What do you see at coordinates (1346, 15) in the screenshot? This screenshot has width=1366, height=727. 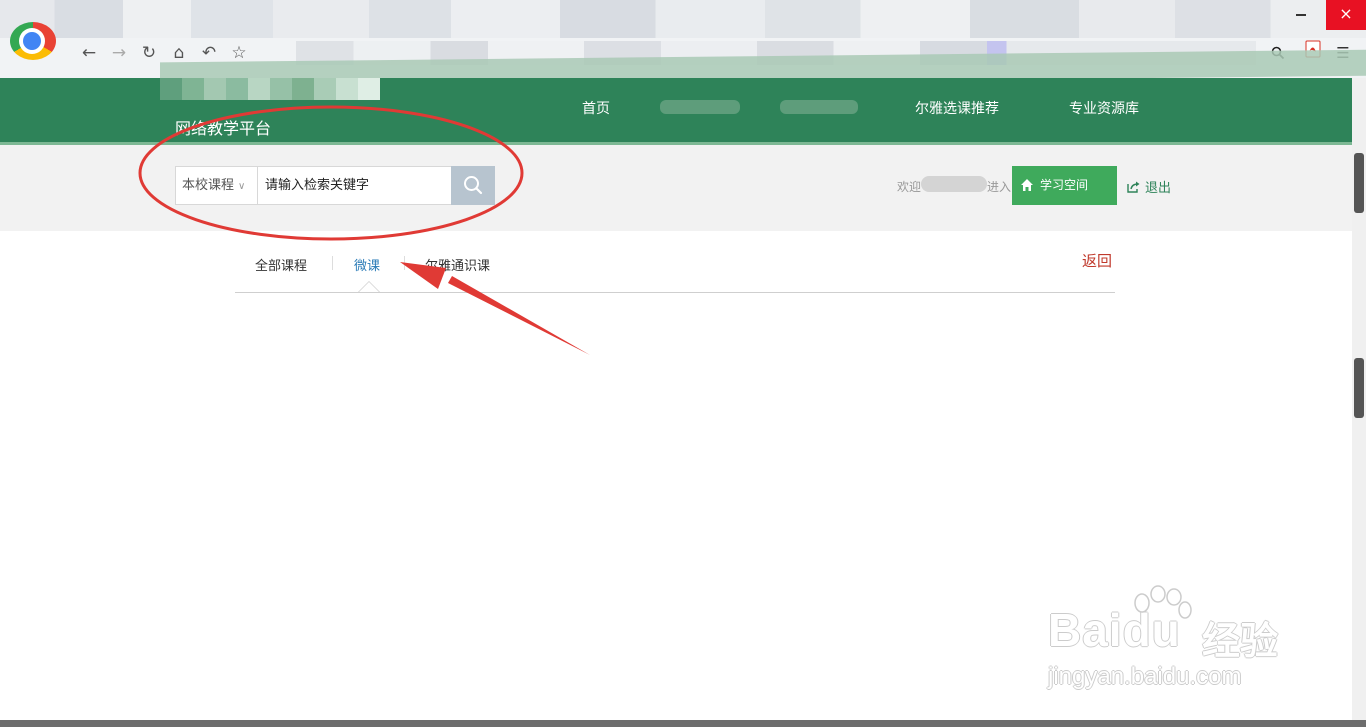 I see `close-window-button` at bounding box center [1346, 15].